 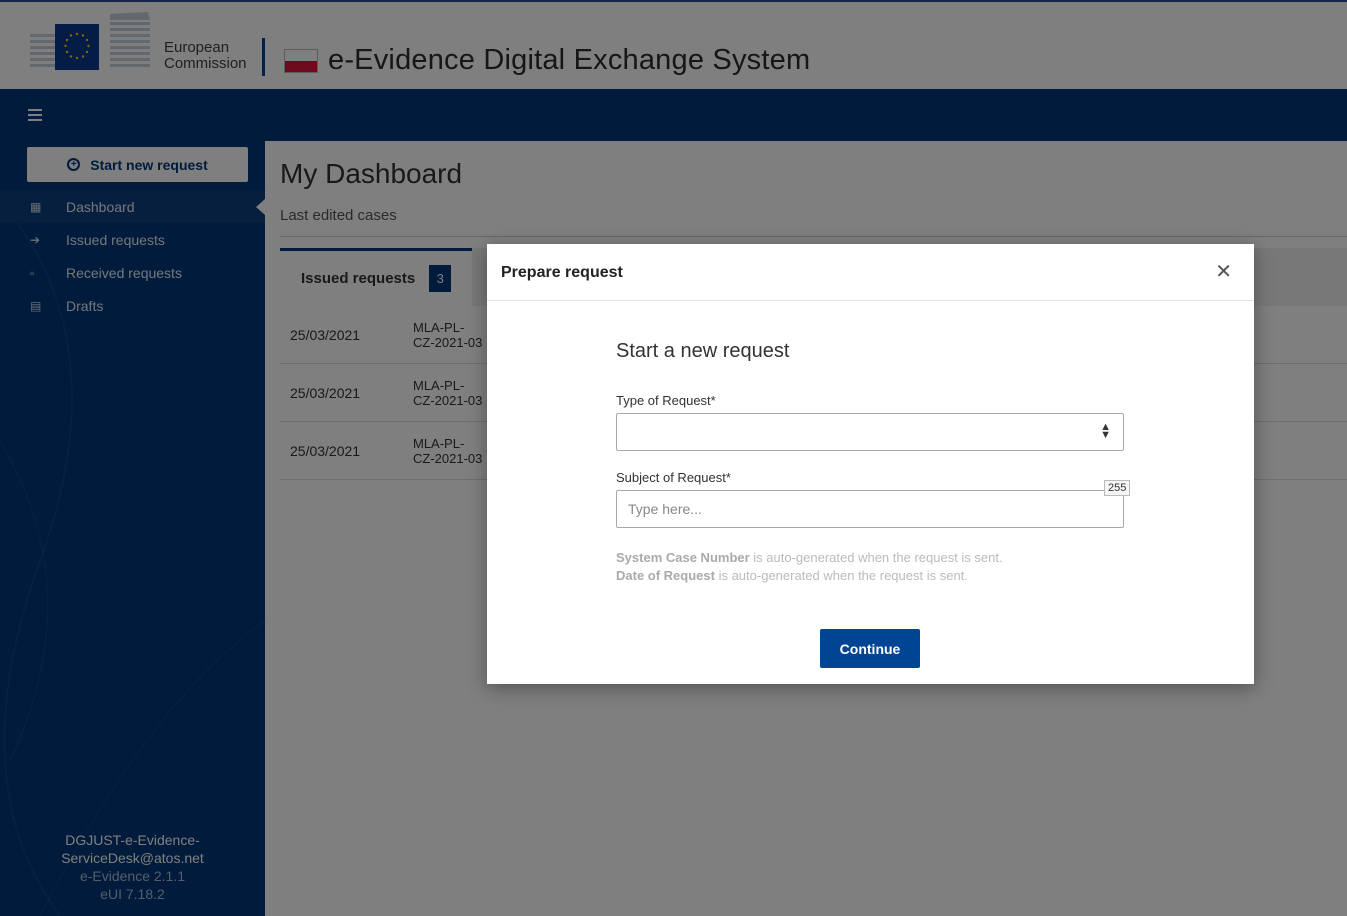 I want to click on sort-arrows-icon: ▲ ▼, so click(x=1105, y=431).